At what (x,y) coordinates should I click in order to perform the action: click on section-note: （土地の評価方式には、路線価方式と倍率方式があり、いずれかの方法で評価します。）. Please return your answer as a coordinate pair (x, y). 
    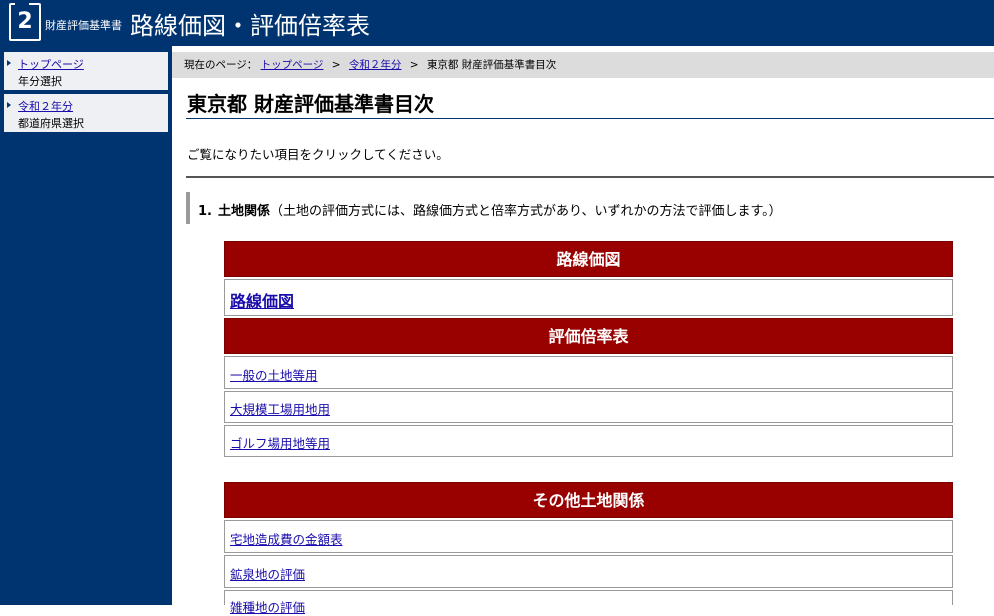
    Looking at the image, I should click on (526, 211).